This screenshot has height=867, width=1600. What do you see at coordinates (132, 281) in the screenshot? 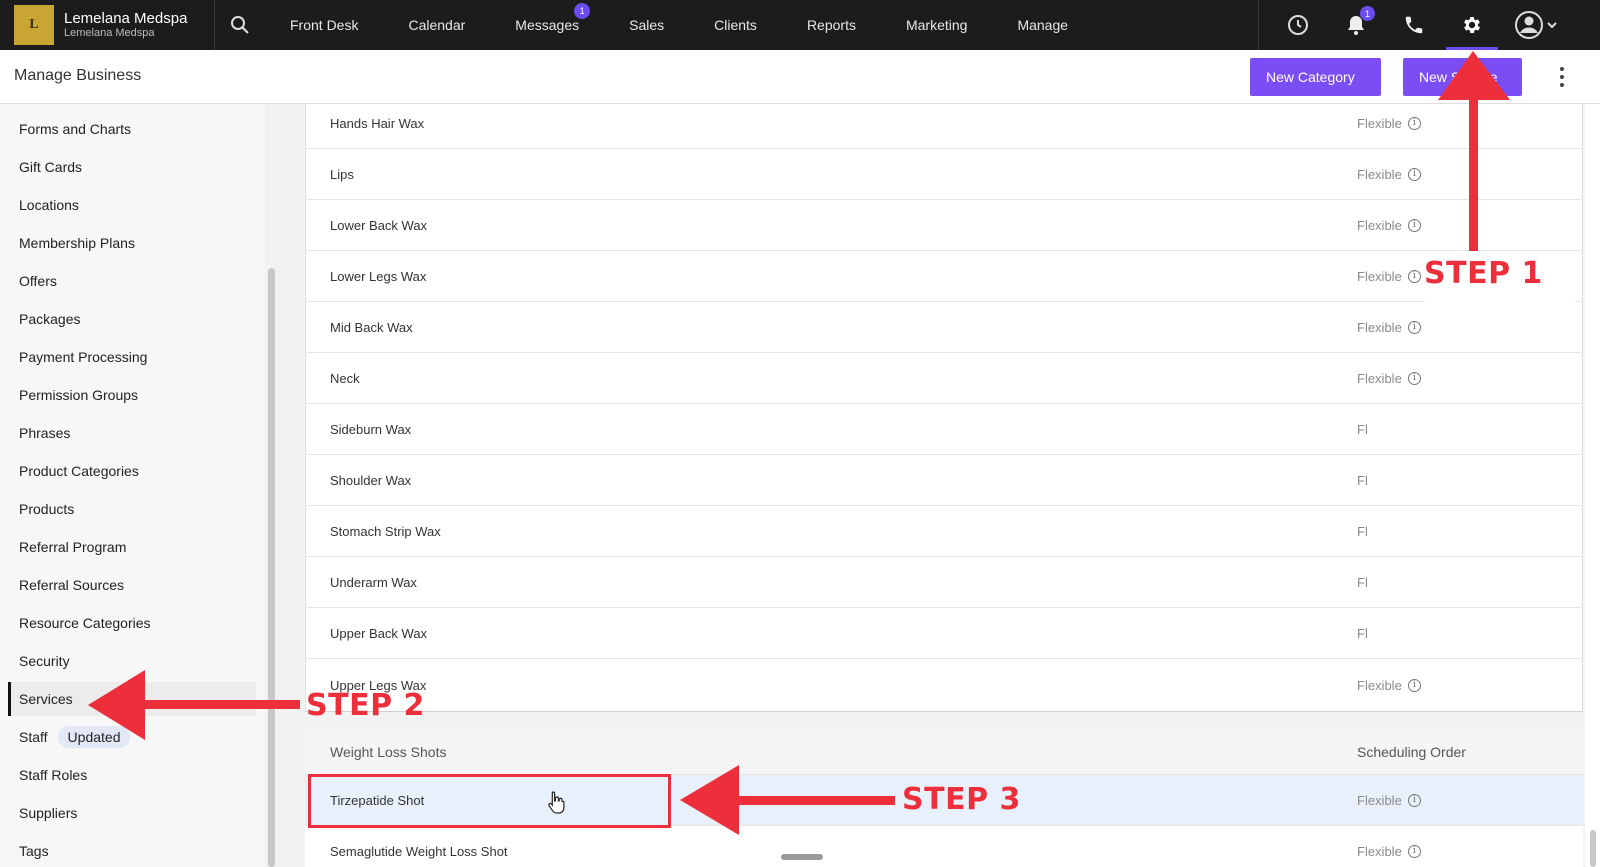
I see `sidebar-item-offers: Offers` at bounding box center [132, 281].